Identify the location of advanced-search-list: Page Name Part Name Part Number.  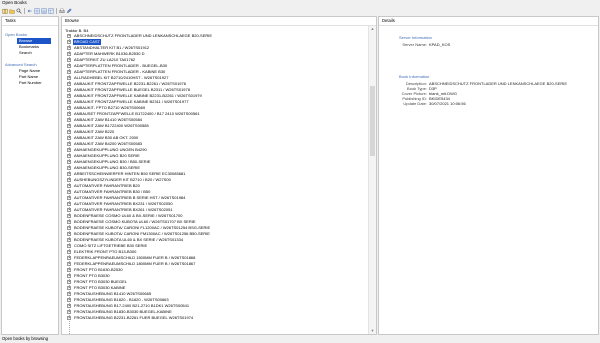
(30, 77).